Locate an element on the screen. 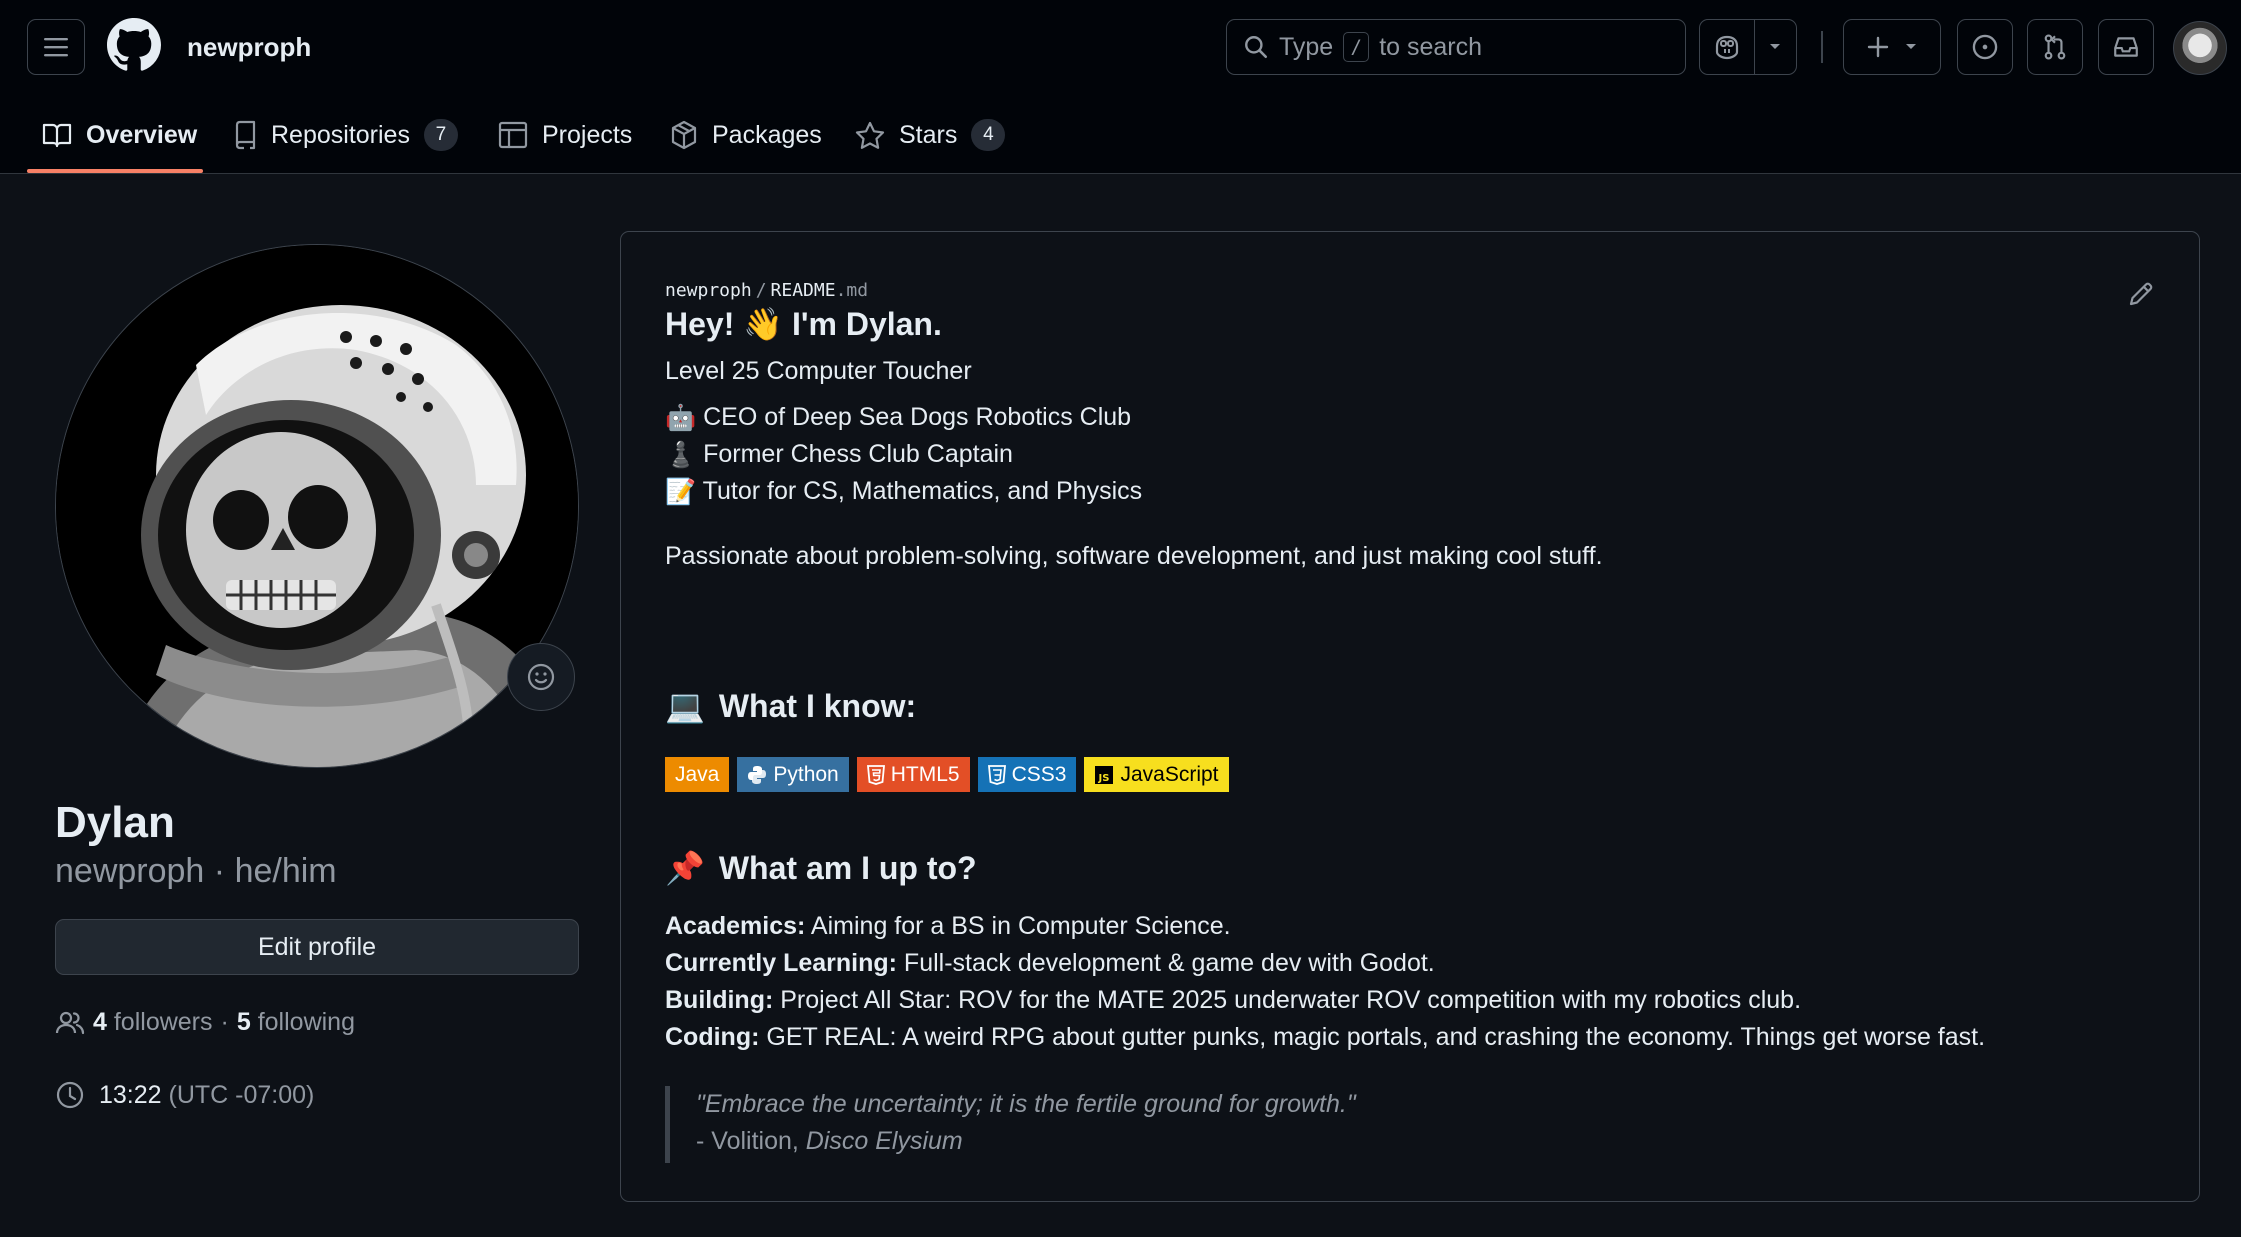  status-key: Academics: is located at coordinates (735, 926).